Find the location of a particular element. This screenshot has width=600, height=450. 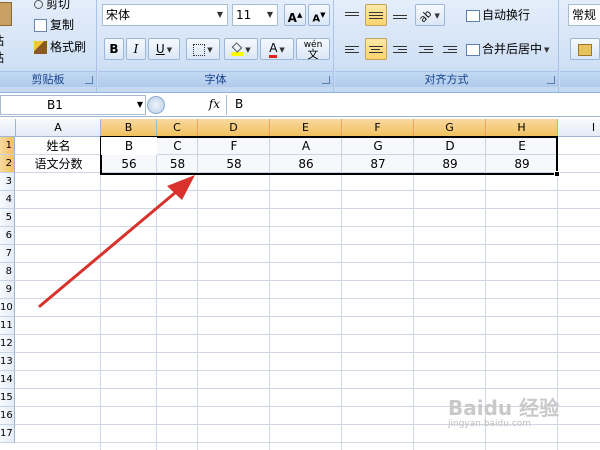

phonetic-button: wén 文 is located at coordinates (313, 49).